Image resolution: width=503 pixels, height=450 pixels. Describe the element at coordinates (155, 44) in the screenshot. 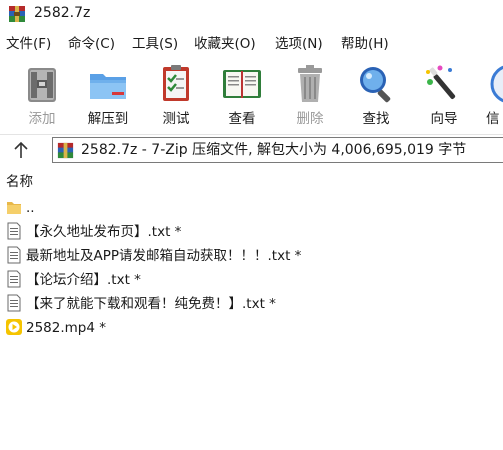

I see `menu-tools: 工具(S)` at that location.